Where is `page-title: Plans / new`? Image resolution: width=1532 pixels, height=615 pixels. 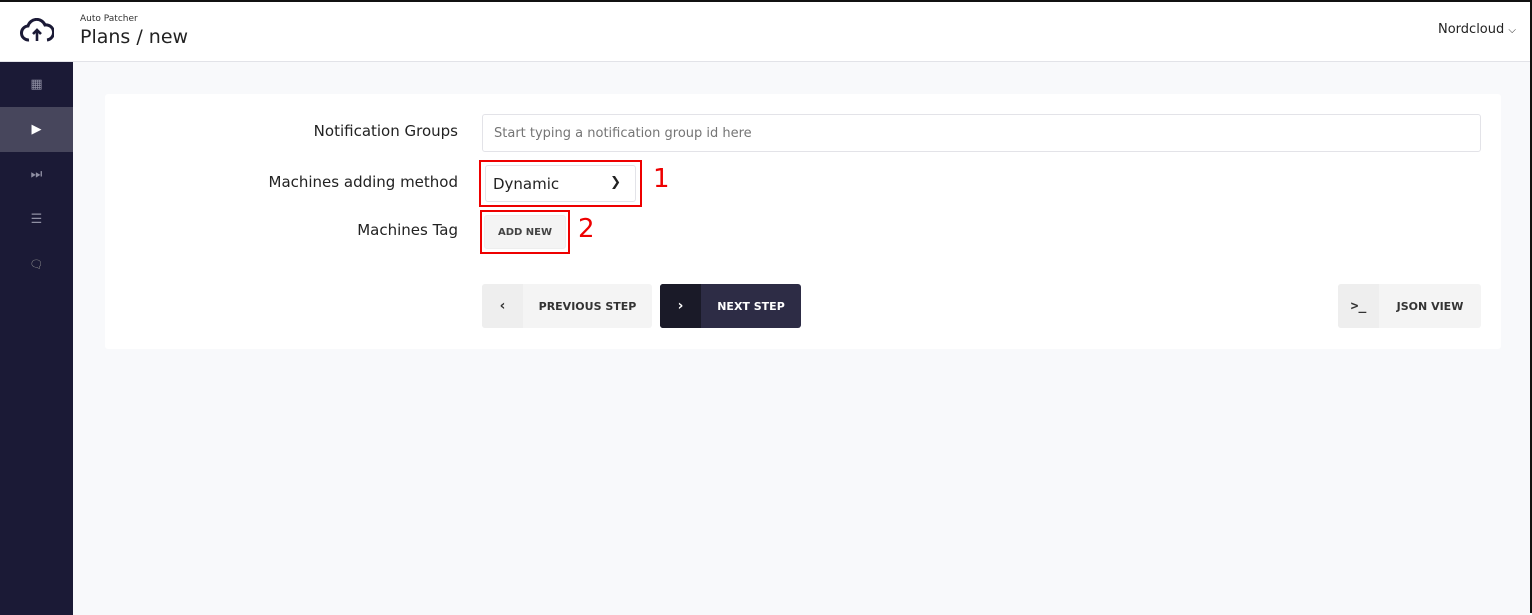
page-title: Plans / new is located at coordinates (134, 37).